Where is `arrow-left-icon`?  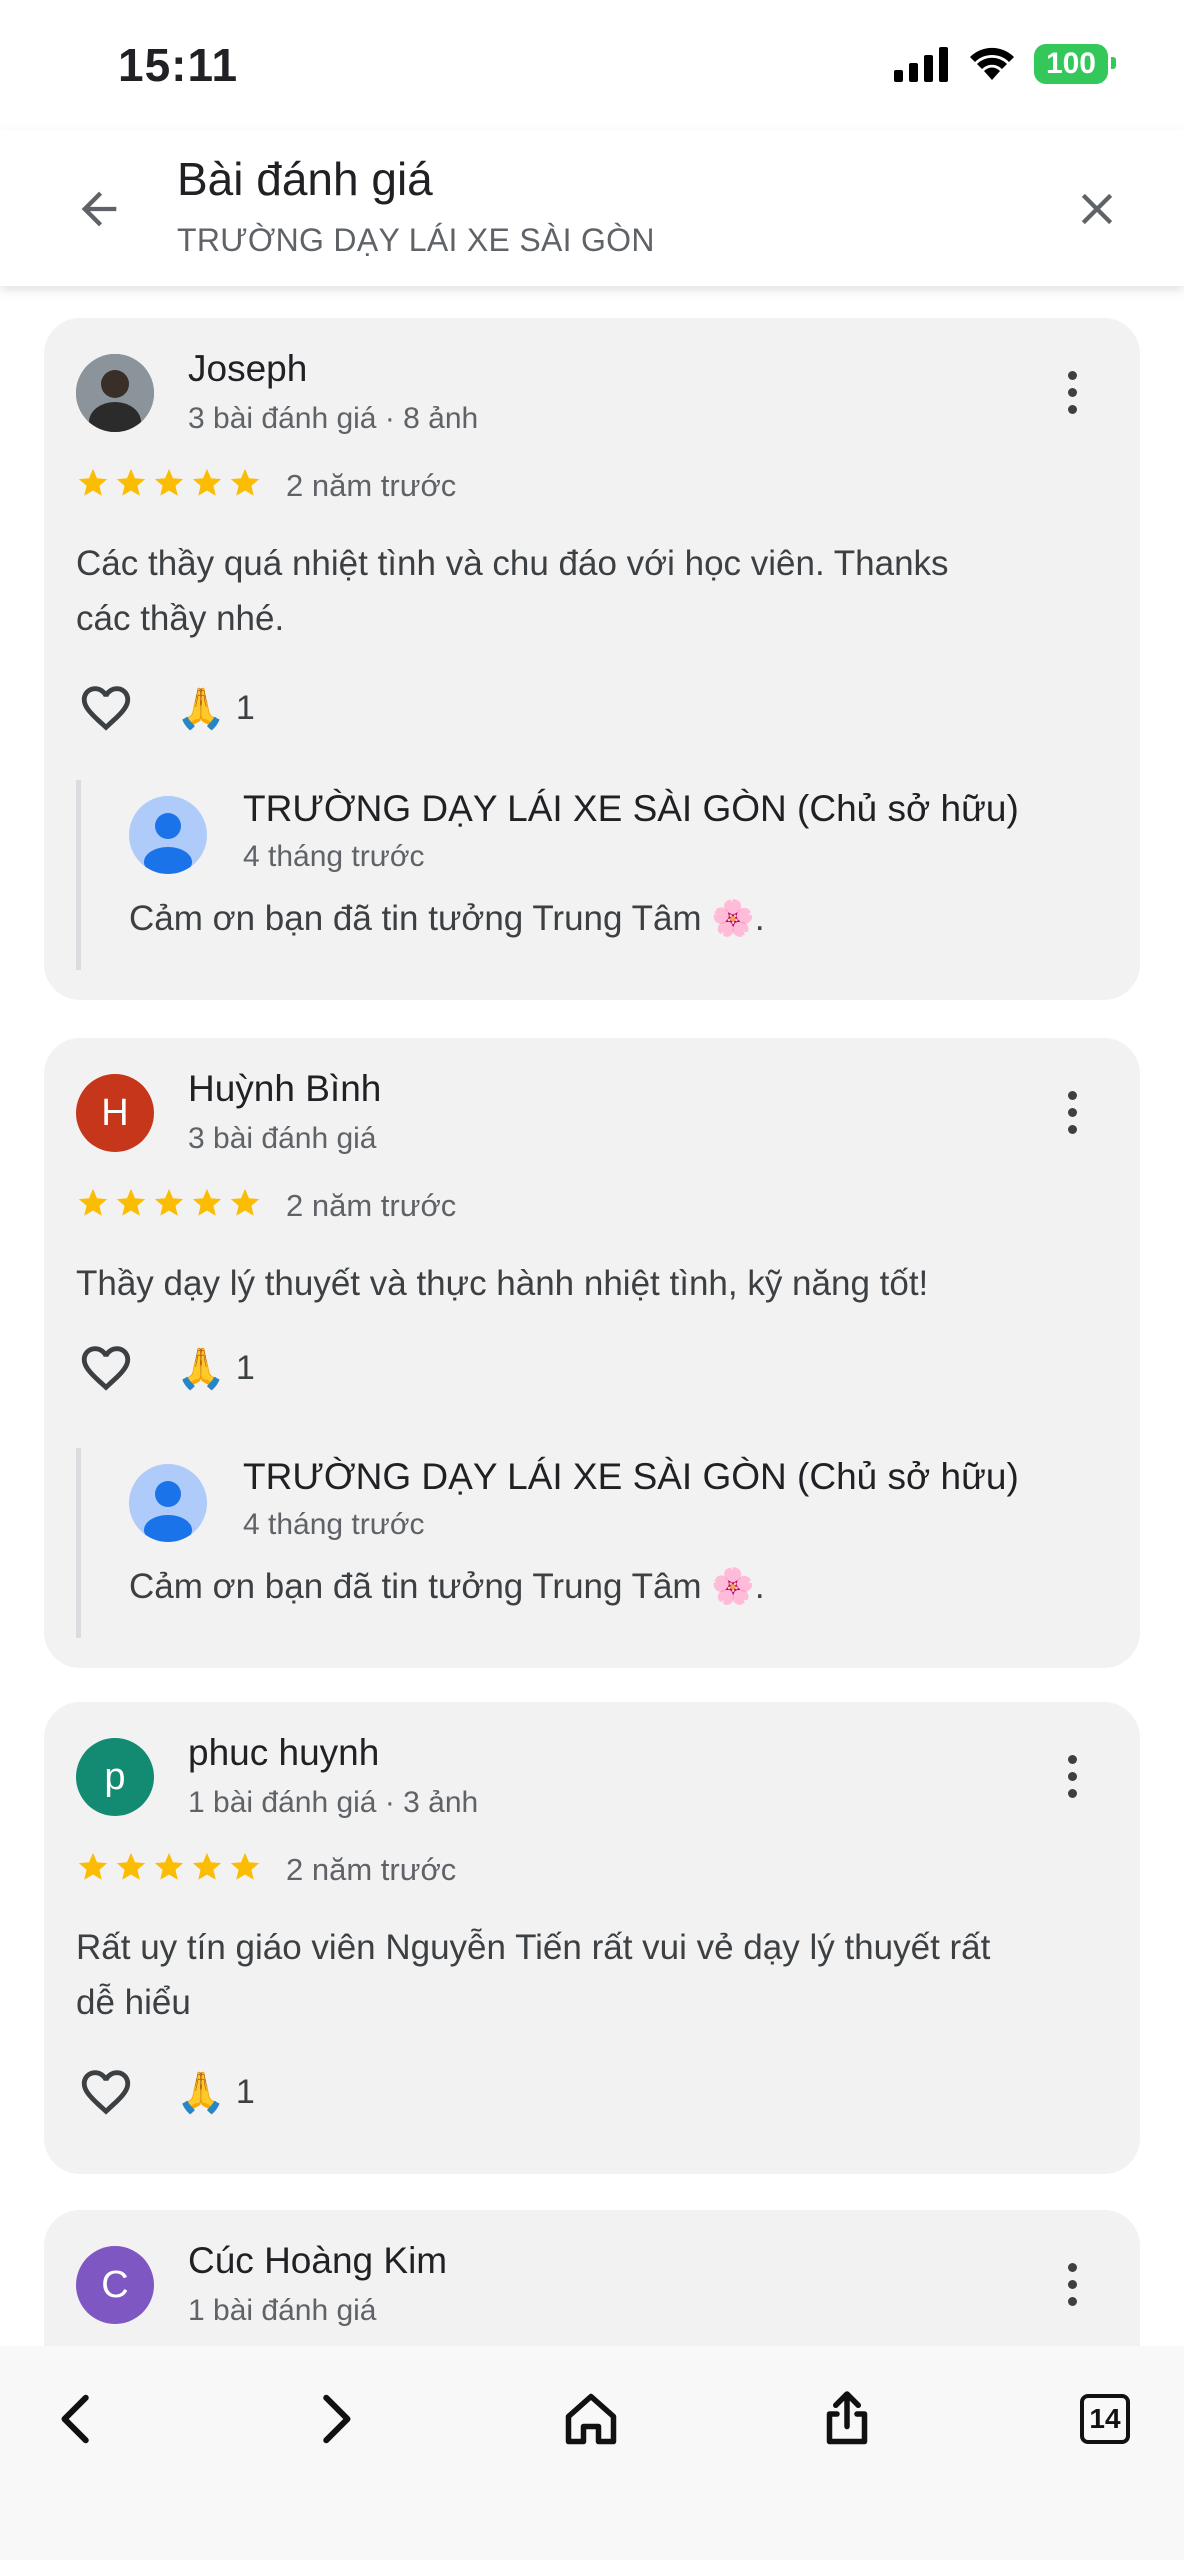 arrow-left-icon is located at coordinates (99, 209).